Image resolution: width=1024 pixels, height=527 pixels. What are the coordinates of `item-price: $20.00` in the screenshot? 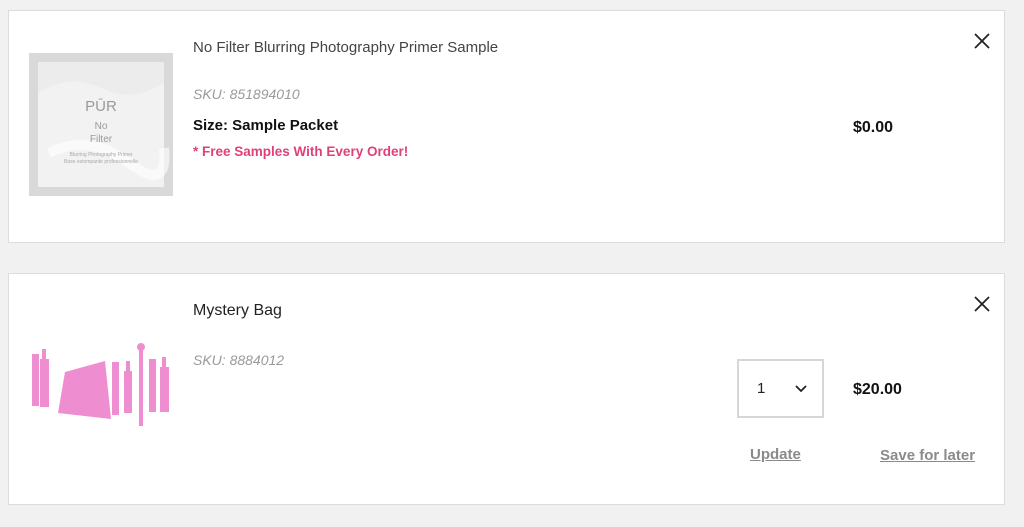 It's located at (877, 389).